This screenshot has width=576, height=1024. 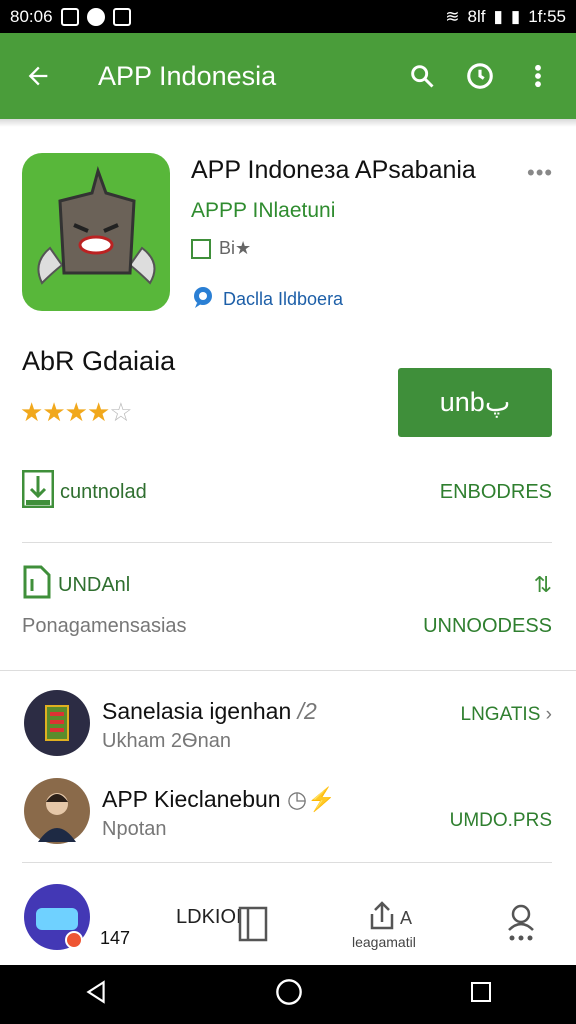 I want to click on clock-badge-icon: ◷⚡, so click(x=311, y=799).